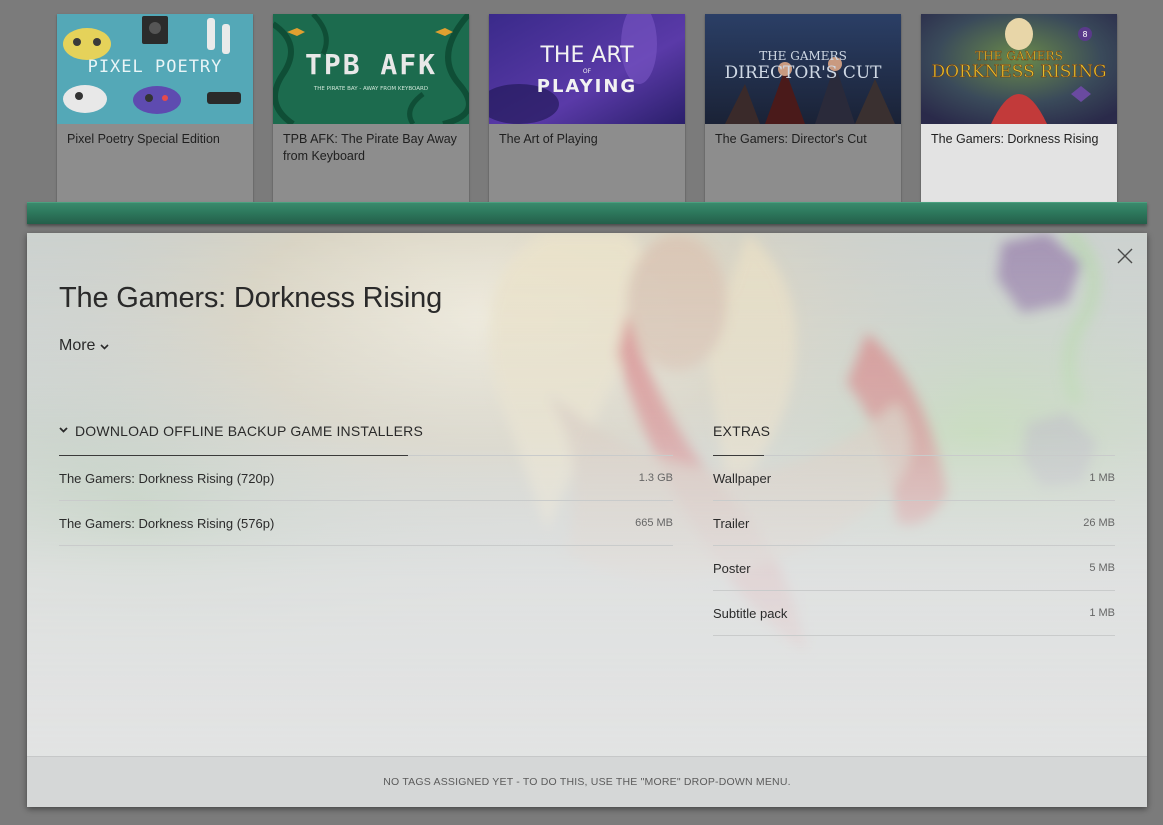 This screenshot has width=1163, height=825. I want to click on cover-text: TPB AFK, so click(371, 64).